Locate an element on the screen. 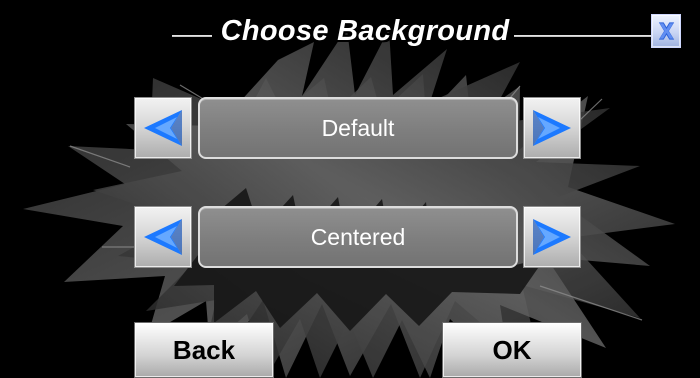 This screenshot has width=700, height=378. title-line-right is located at coordinates (583, 36).